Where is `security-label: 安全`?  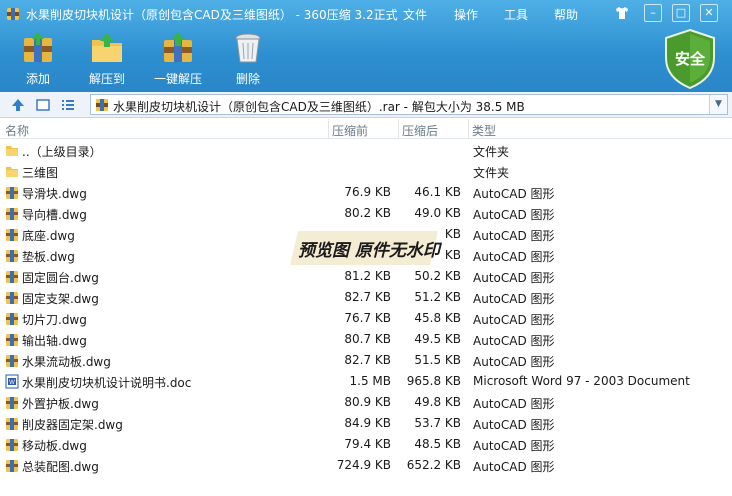 security-label: 安全 is located at coordinates (689, 59).